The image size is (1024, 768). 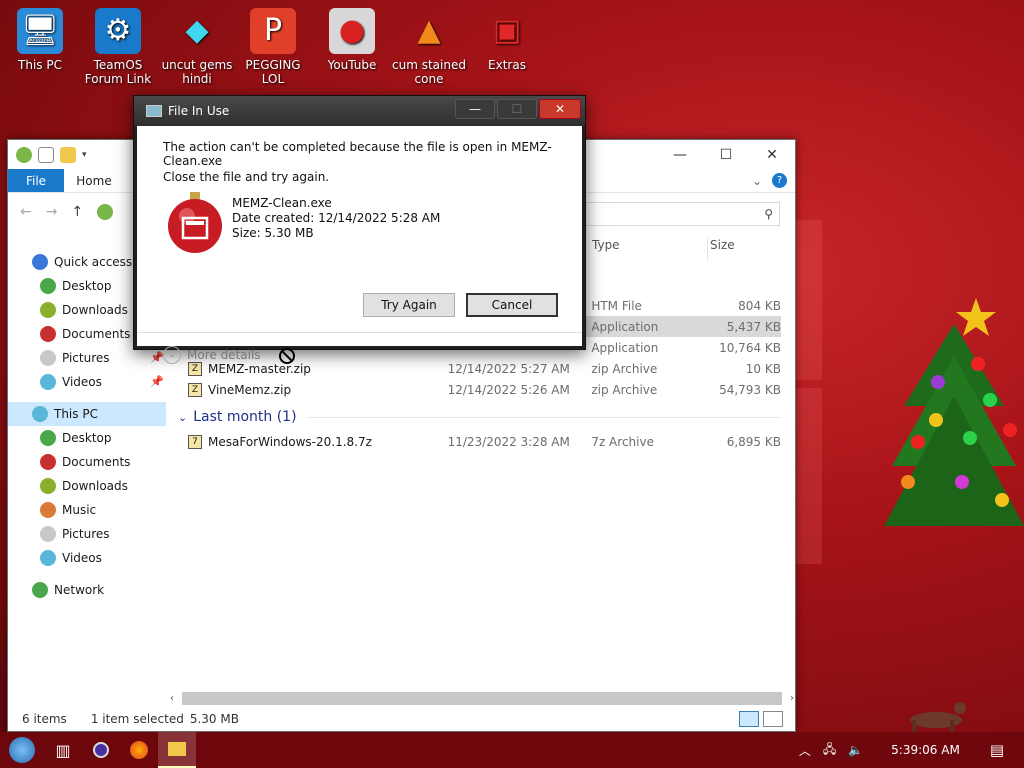 I want to click on scroll-left-arrow-icon: ‹, so click(x=172, y=698).